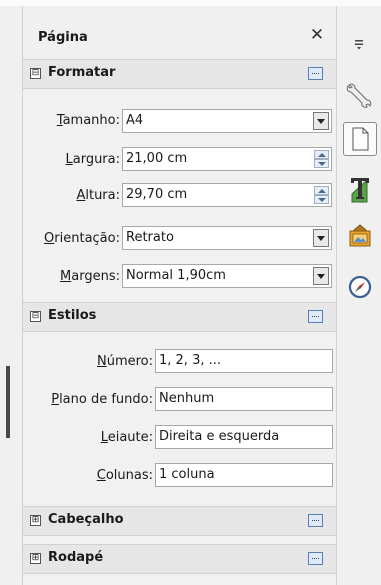 This screenshot has width=381, height=585. I want to click on orientacao-value: Retrato, so click(150, 237).